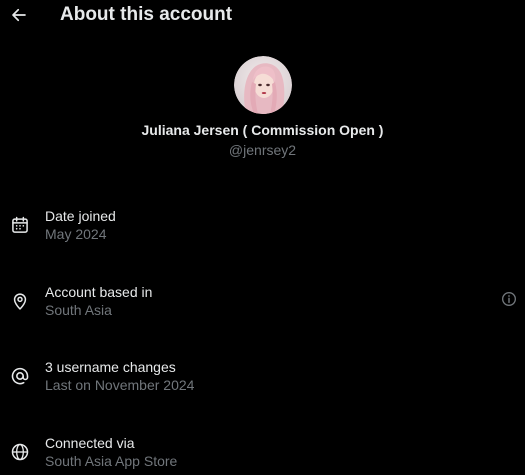 Image resolution: width=525 pixels, height=475 pixels. What do you see at coordinates (262, 150) in the screenshot?
I see `username-handle: @jenrsey2` at bounding box center [262, 150].